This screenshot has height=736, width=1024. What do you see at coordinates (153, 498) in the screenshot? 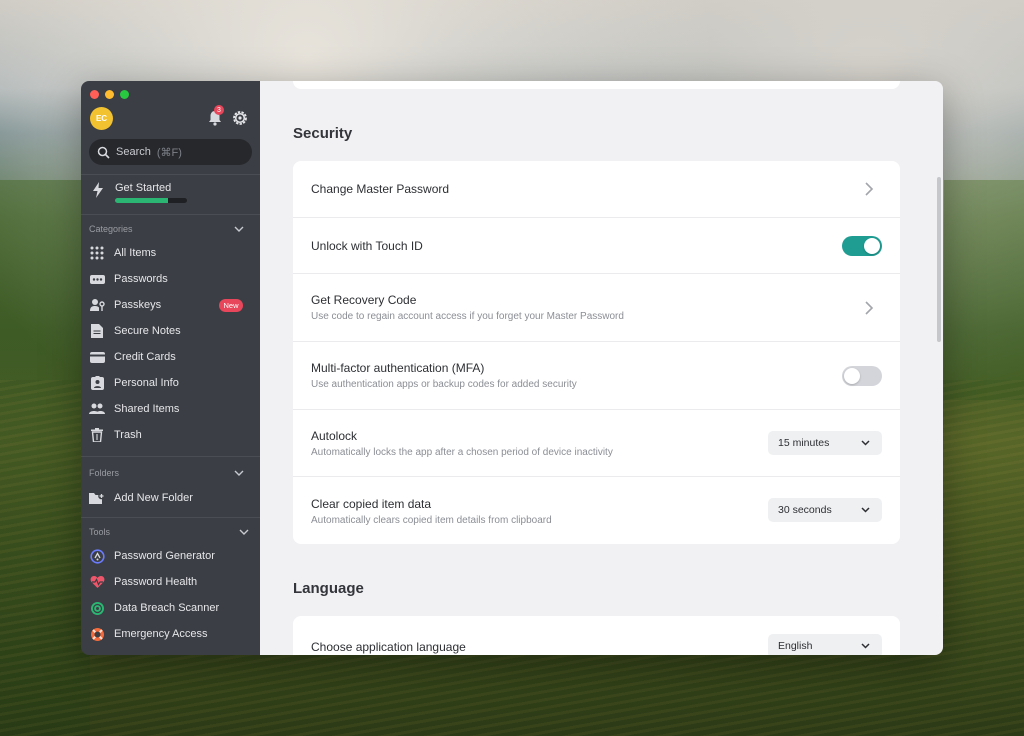
I see `sidebar-item-label: Add New Folder` at bounding box center [153, 498].